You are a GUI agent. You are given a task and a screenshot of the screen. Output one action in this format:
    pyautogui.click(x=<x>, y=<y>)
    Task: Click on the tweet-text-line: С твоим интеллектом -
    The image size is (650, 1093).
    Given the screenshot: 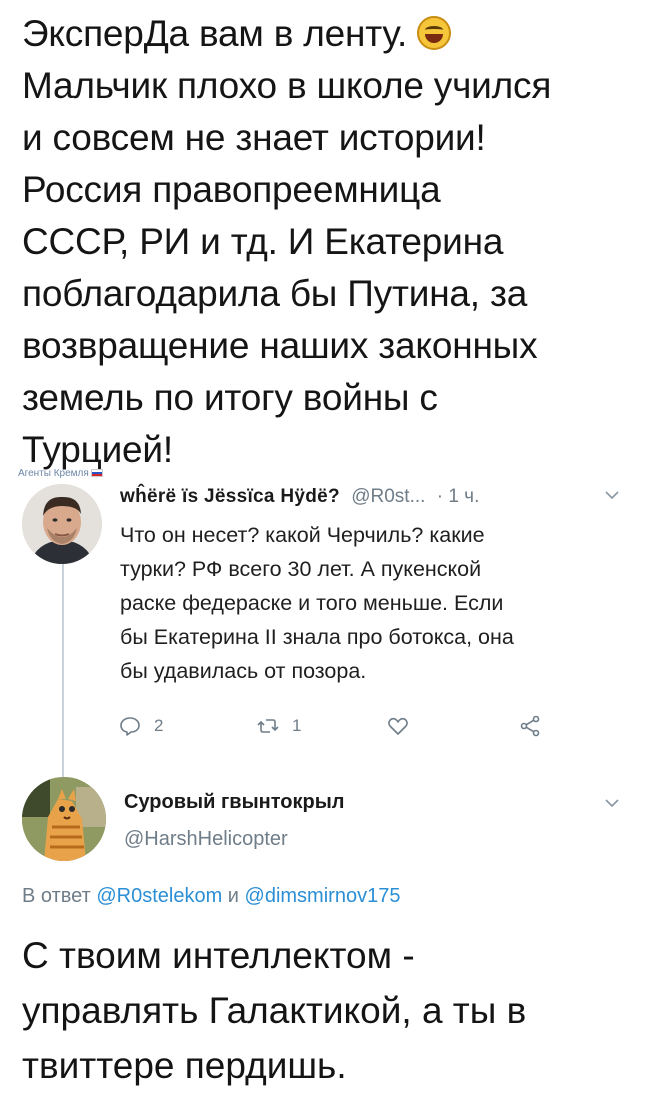 What is the action you would take?
    pyautogui.click(x=218, y=955)
    